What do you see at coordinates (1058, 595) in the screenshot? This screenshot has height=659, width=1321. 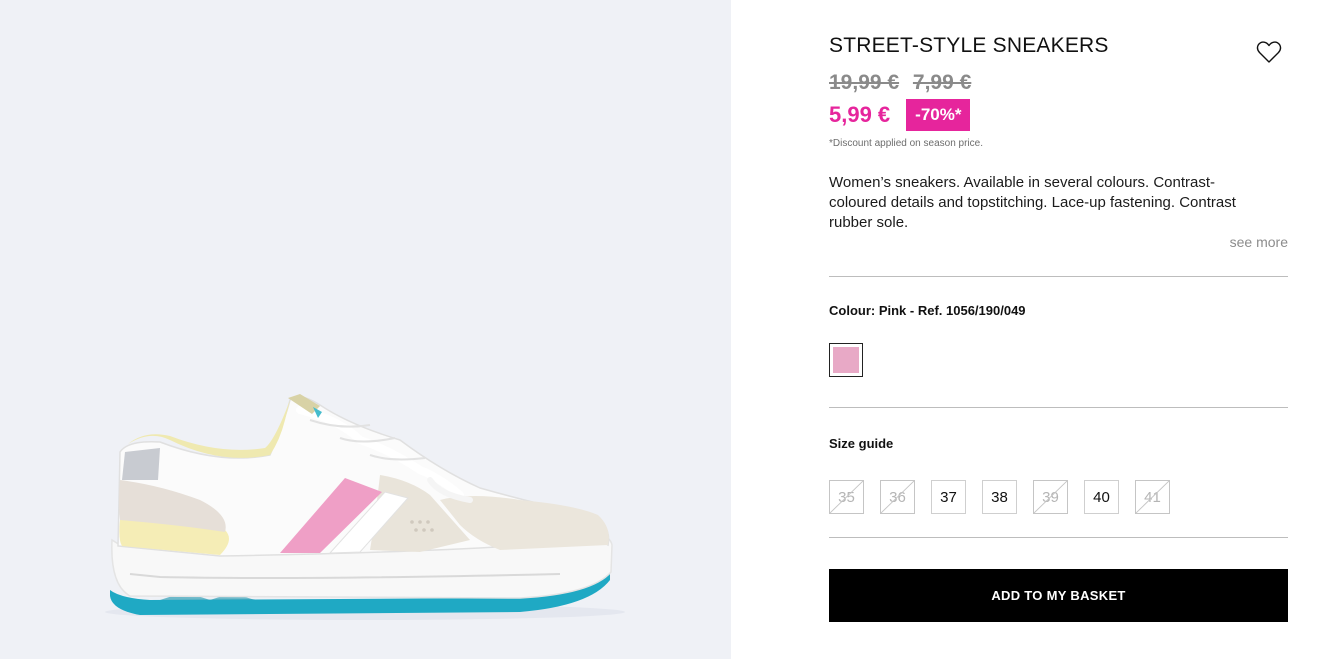 I see `add-to-basket-button: ADD TO MY BASKET` at bounding box center [1058, 595].